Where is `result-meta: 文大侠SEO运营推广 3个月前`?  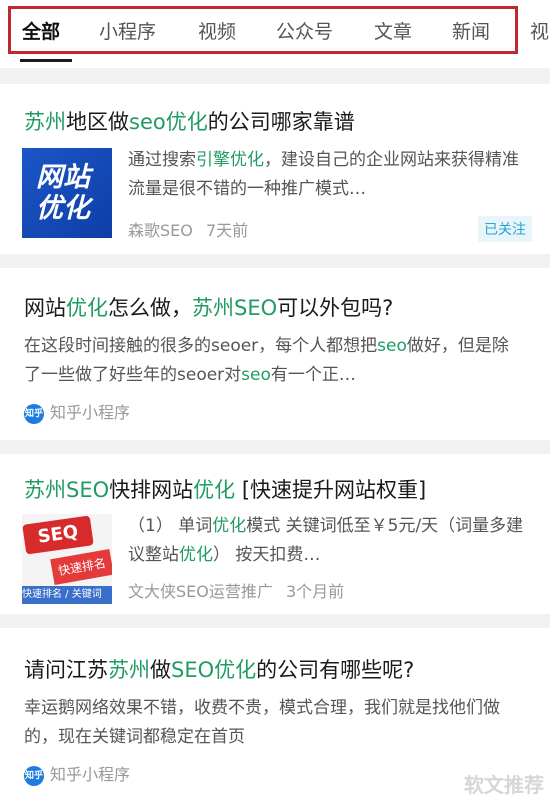 result-meta: 文大侠SEO运营推广 3个月前 is located at coordinates (236, 590).